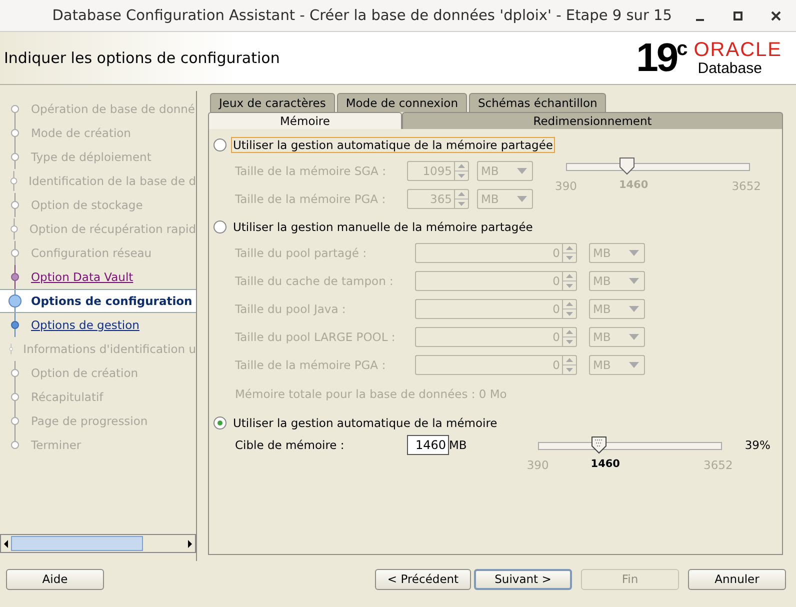  Describe the element at coordinates (438, 171) in the screenshot. I see `number-spinner: 1095` at that location.